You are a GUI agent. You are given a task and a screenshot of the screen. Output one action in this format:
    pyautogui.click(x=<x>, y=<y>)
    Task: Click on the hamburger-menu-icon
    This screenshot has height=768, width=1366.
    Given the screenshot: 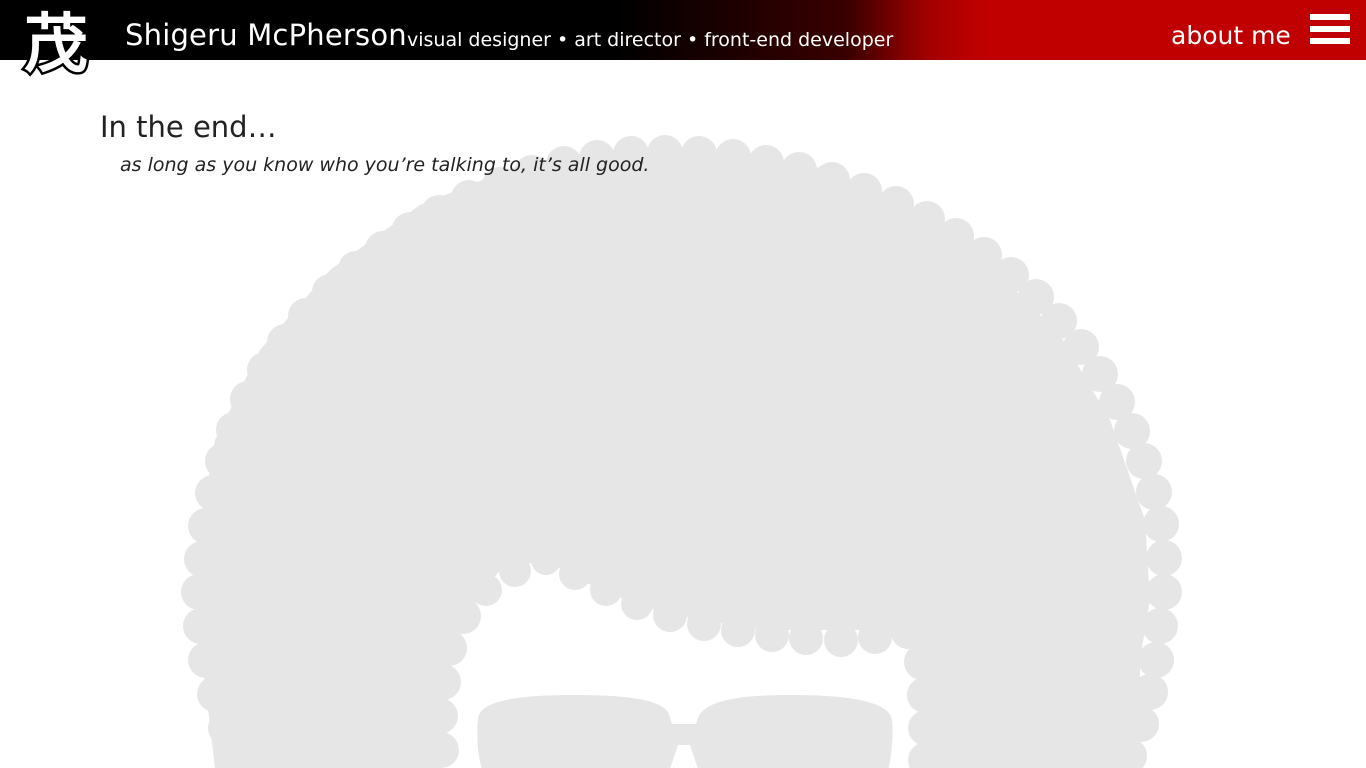 What is the action you would take?
    pyautogui.click(x=1330, y=30)
    